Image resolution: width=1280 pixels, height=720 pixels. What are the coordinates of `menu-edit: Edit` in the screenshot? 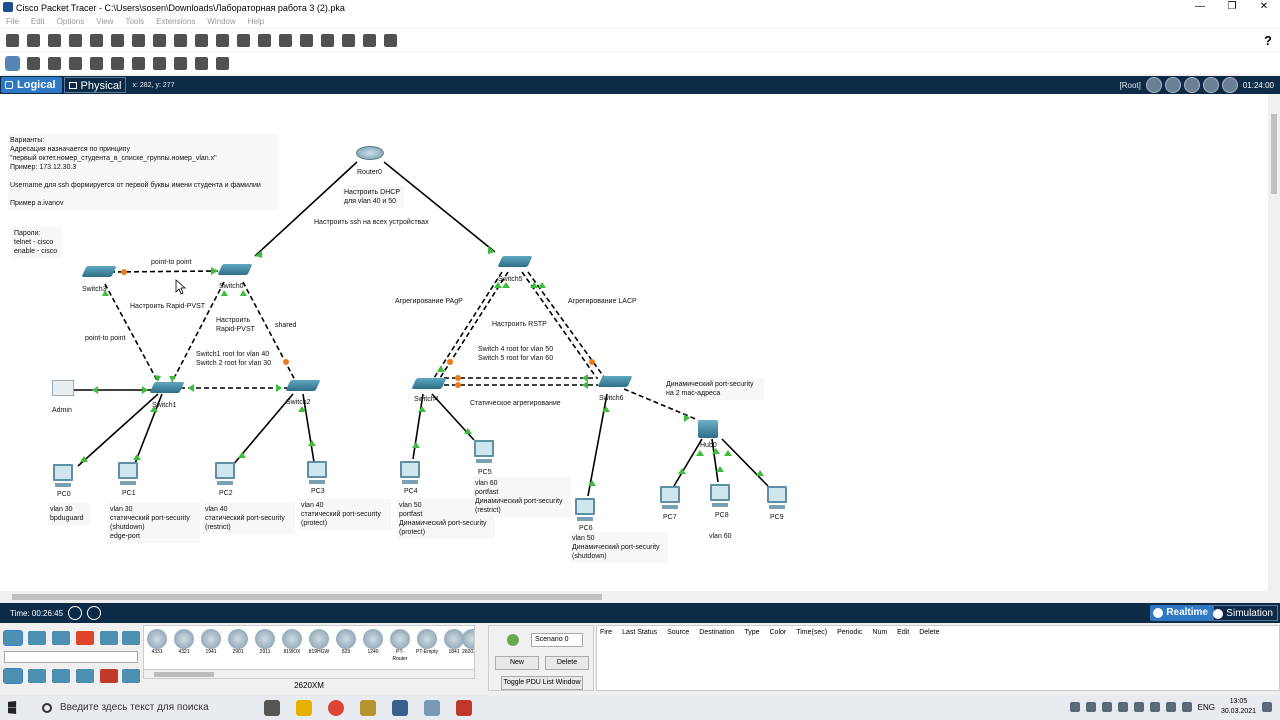 It's located at (38, 21).